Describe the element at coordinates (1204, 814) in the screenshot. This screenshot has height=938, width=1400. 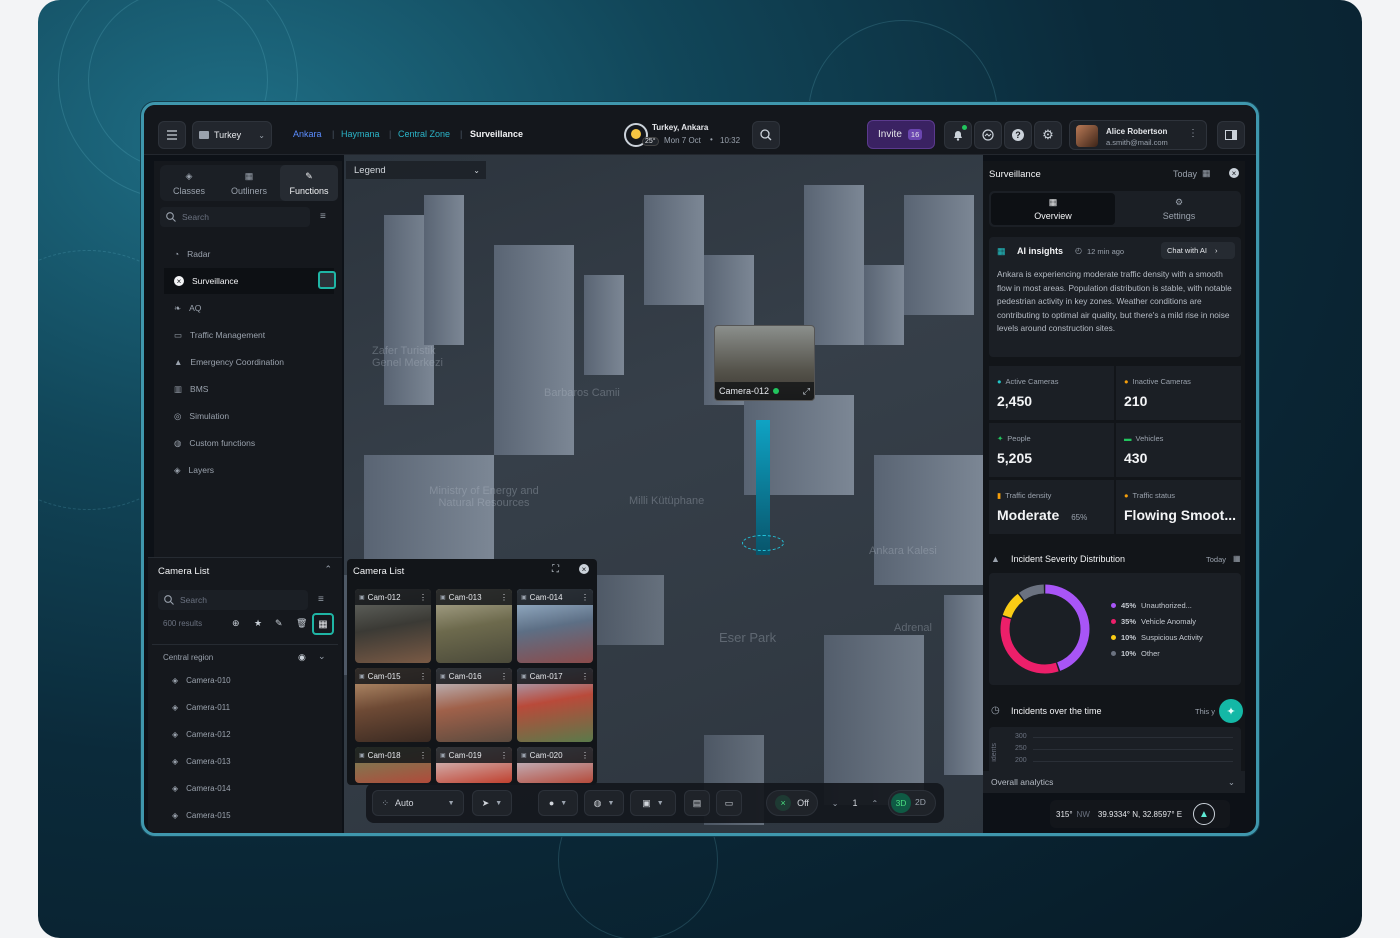
I see `compass-icon: ▲` at that location.